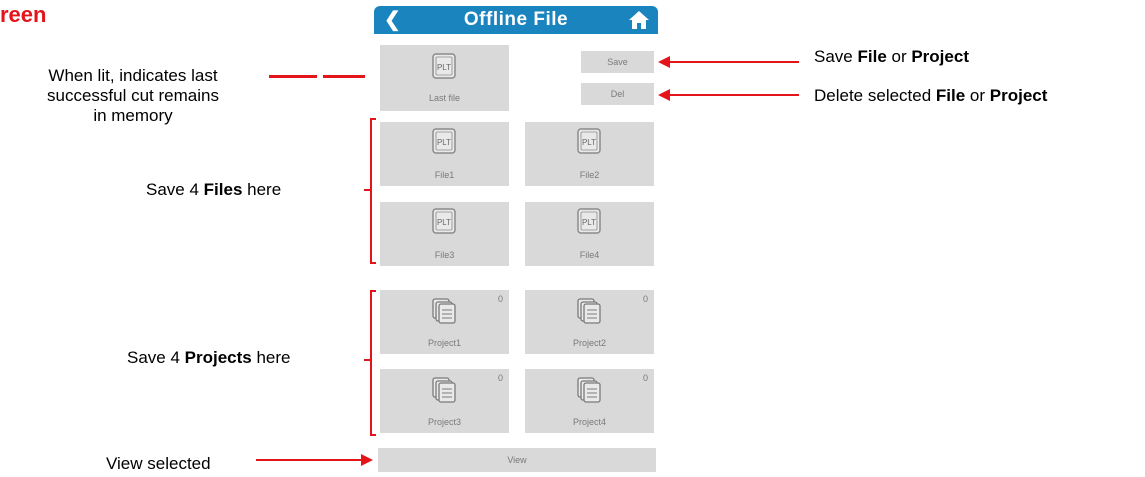  I want to click on projects-annotation: Save 4 Projects here, so click(209, 358).